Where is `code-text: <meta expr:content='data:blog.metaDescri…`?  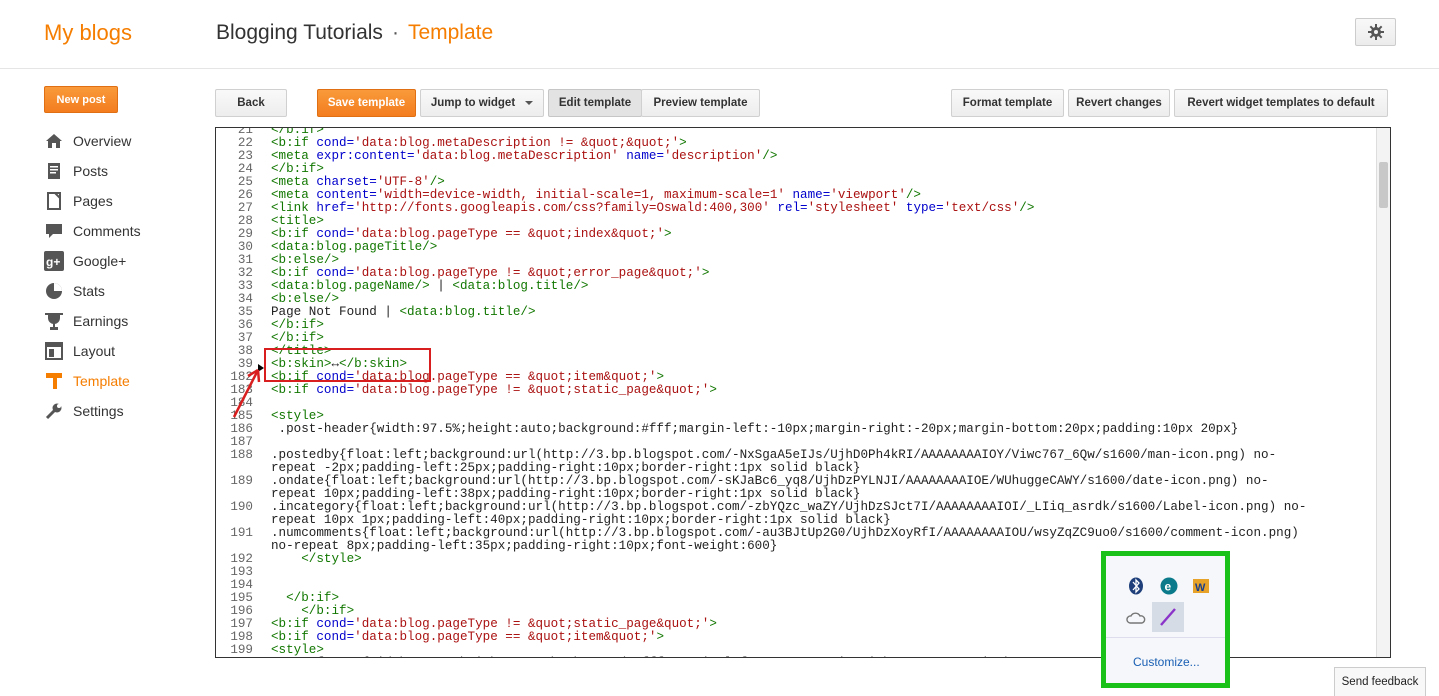 code-text: <meta expr:content='data:blog.metaDescri… is located at coordinates (524, 156).